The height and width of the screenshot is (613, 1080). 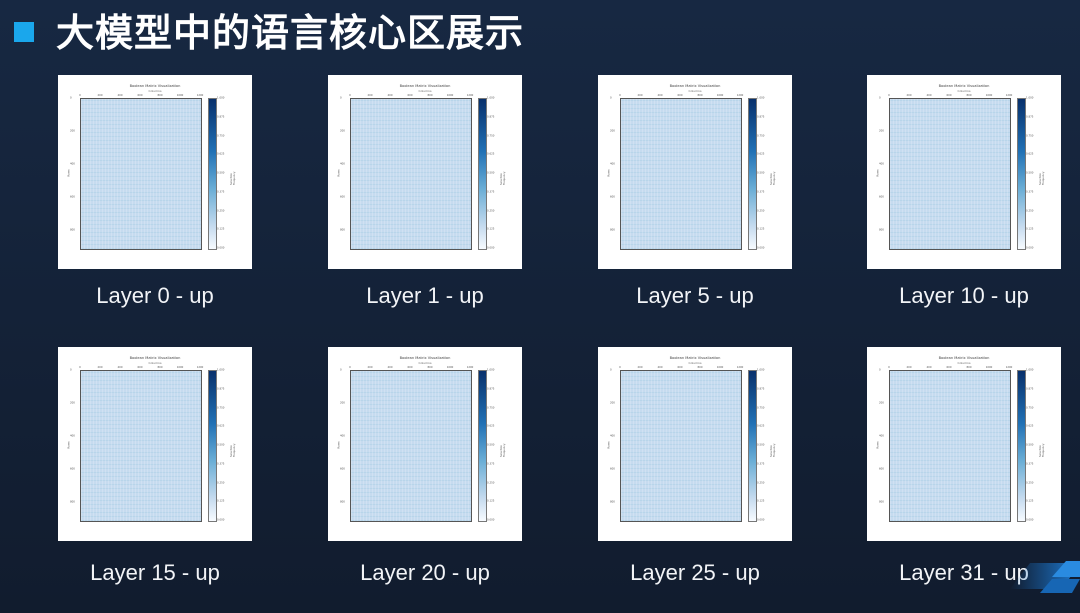 What do you see at coordinates (1042, 178) in the screenshot?
I see `colorbar-label: Selection Frequency` at bounding box center [1042, 178].